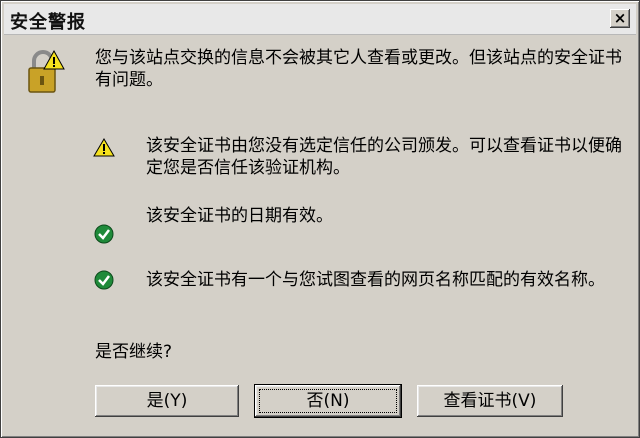 The image size is (640, 438). I want to click on no-button-label: 否(N), so click(328, 401).